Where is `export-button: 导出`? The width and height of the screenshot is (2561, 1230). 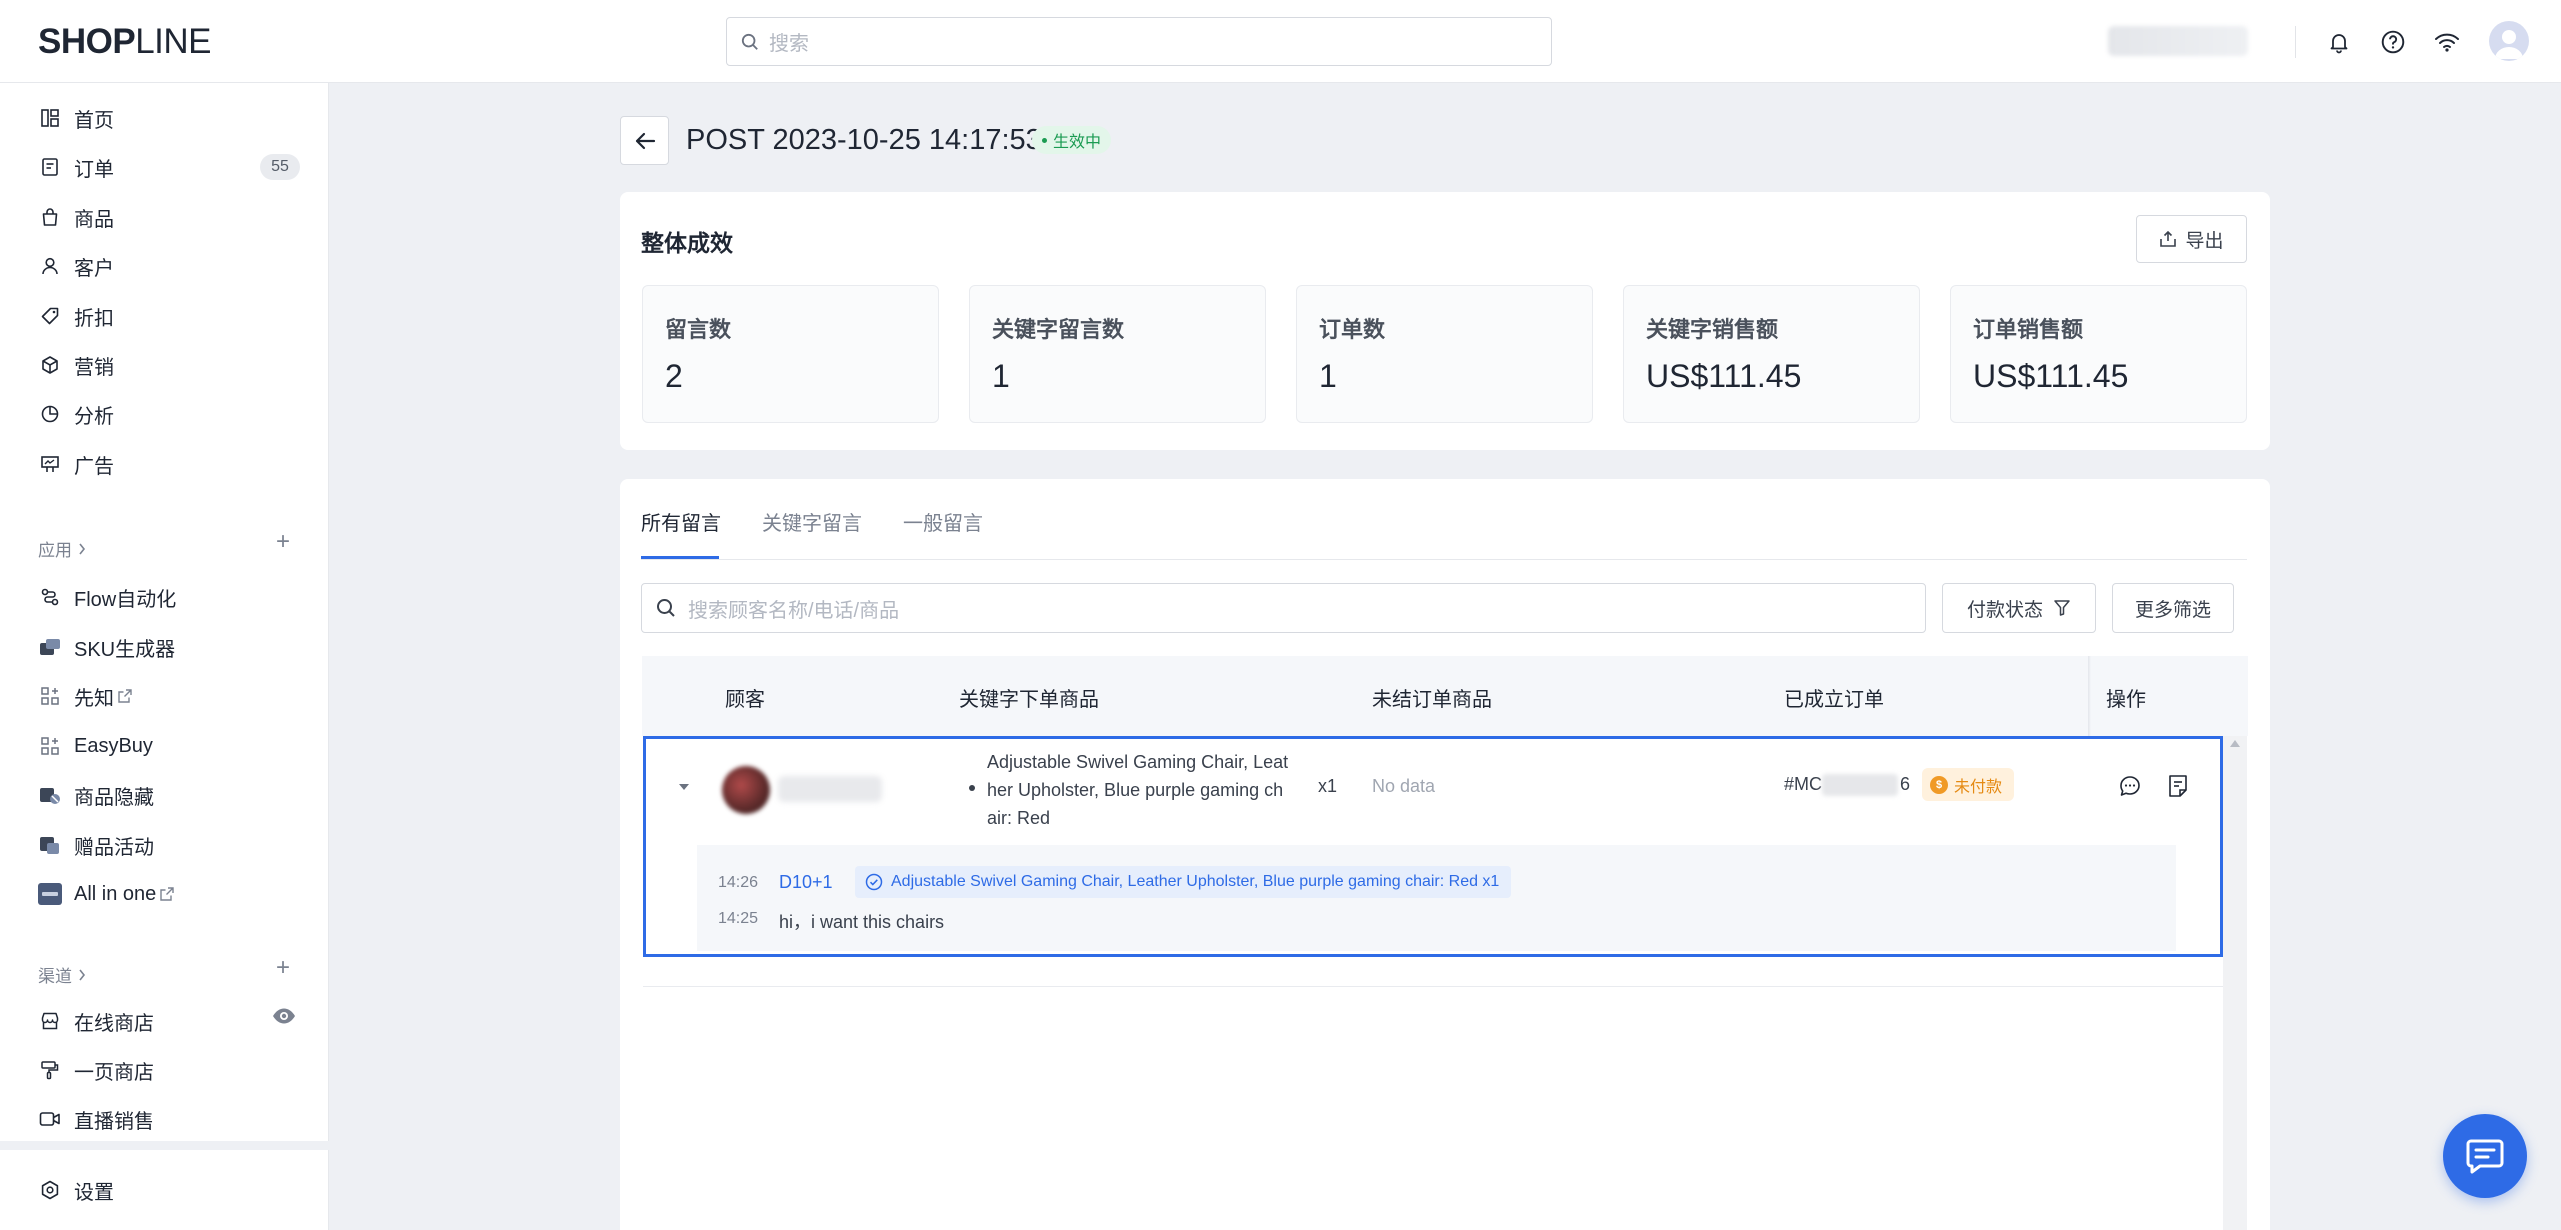 export-button: 导出 is located at coordinates (2191, 239).